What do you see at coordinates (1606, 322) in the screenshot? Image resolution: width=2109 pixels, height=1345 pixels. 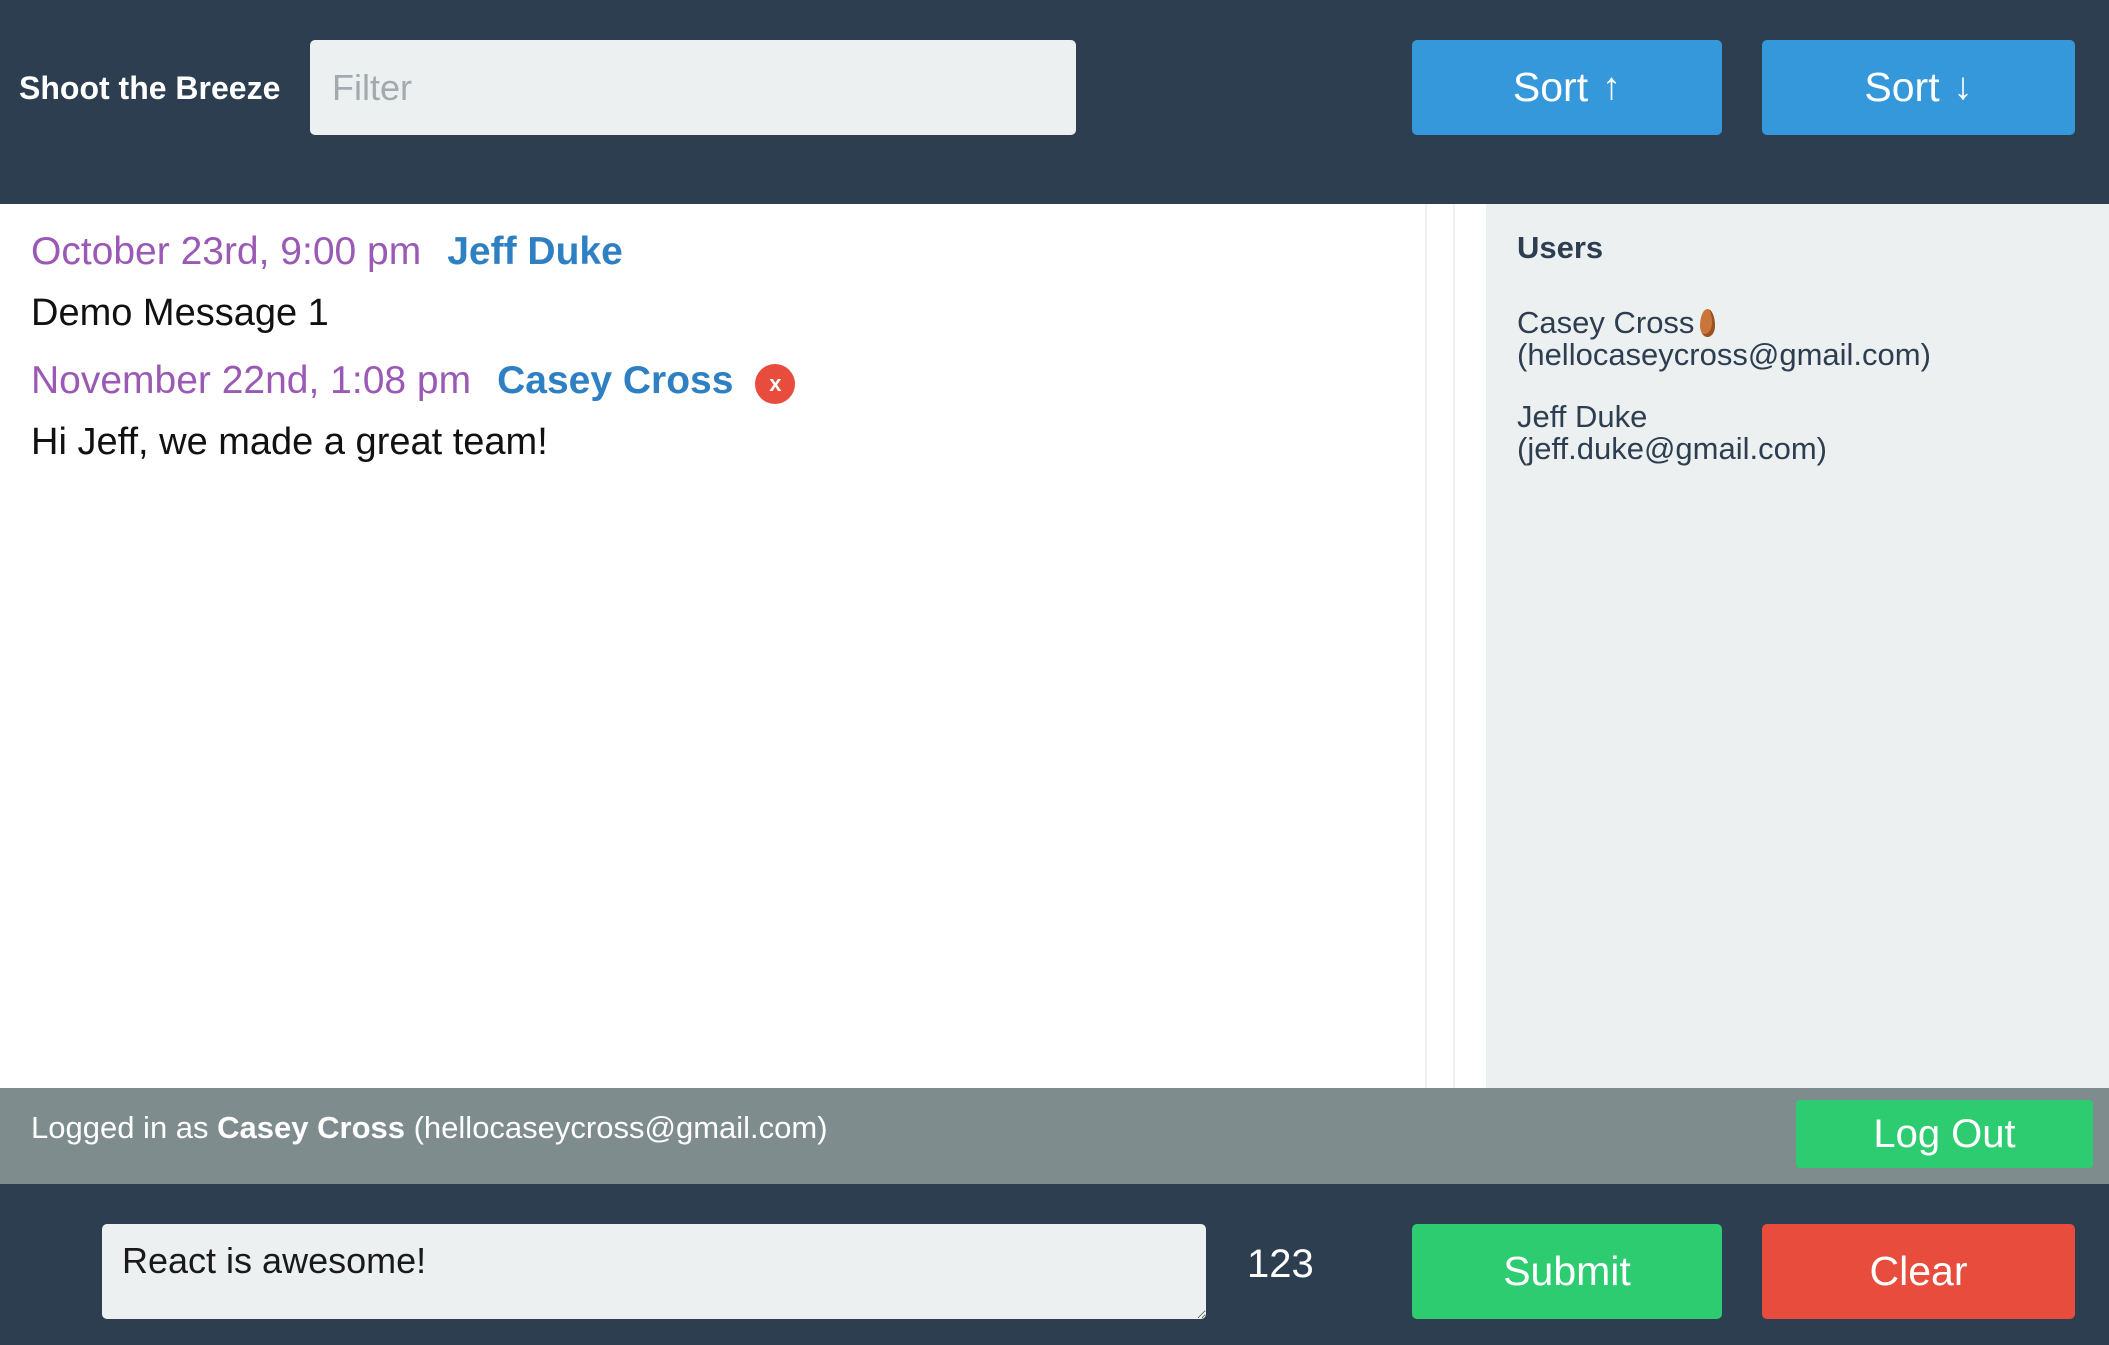 I see `user-name: Casey Cross` at bounding box center [1606, 322].